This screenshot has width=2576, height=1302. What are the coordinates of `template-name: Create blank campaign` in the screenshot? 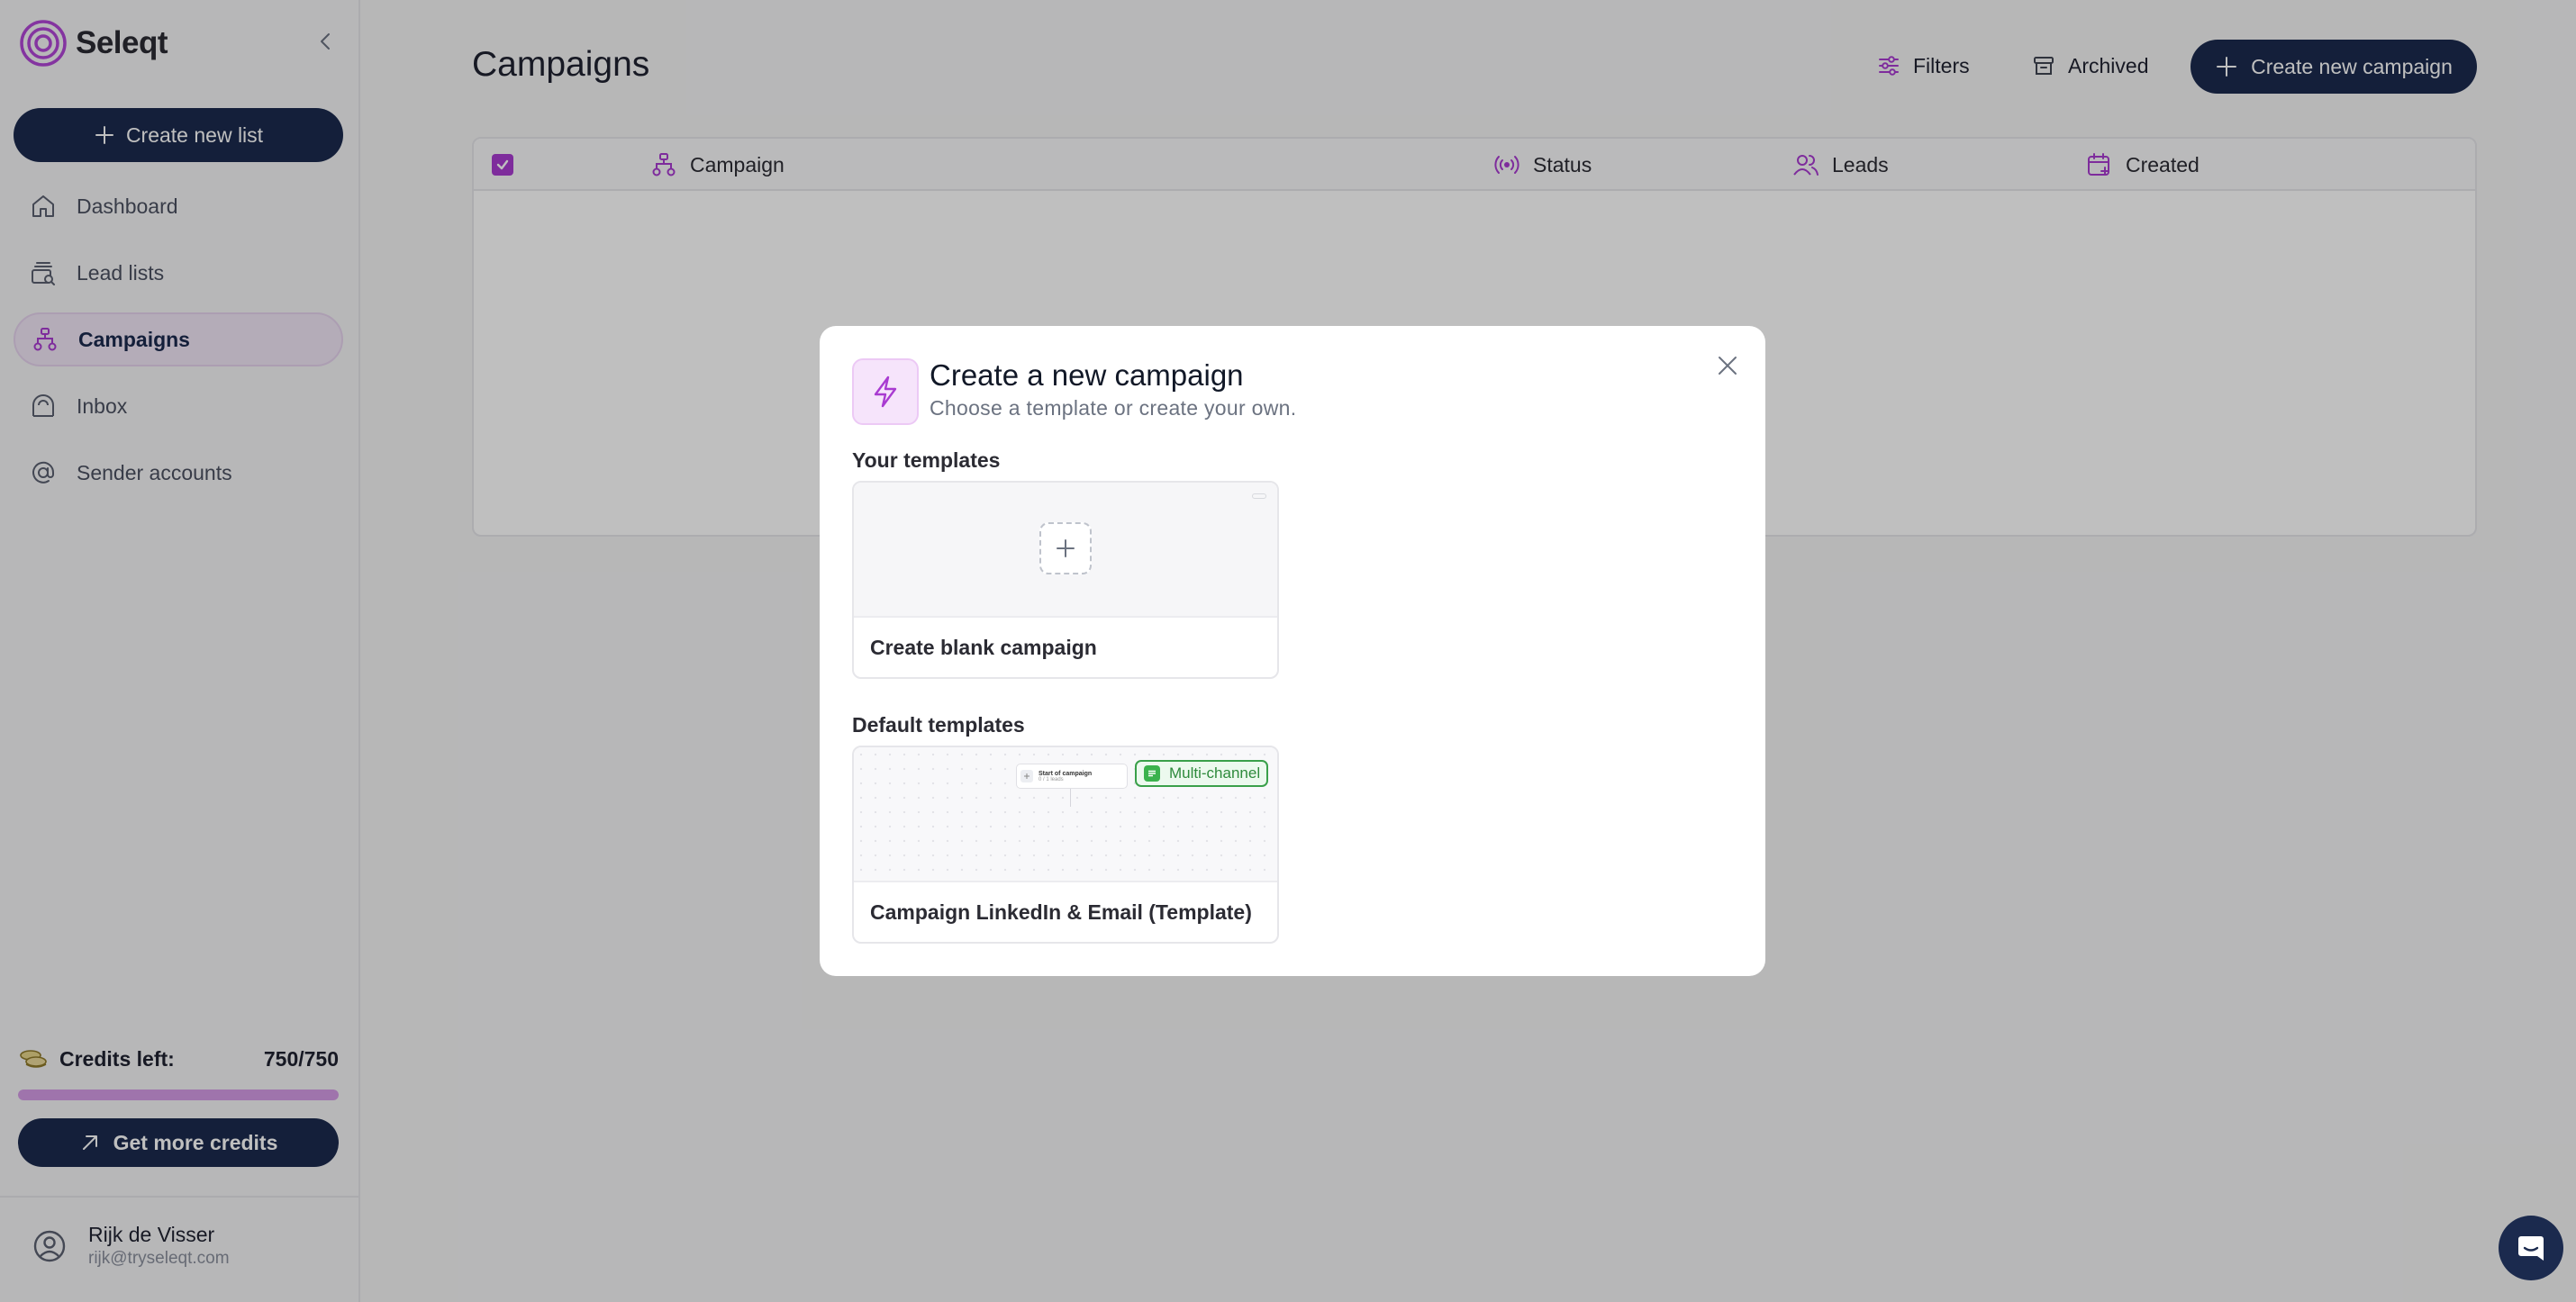 It's located at (983, 647).